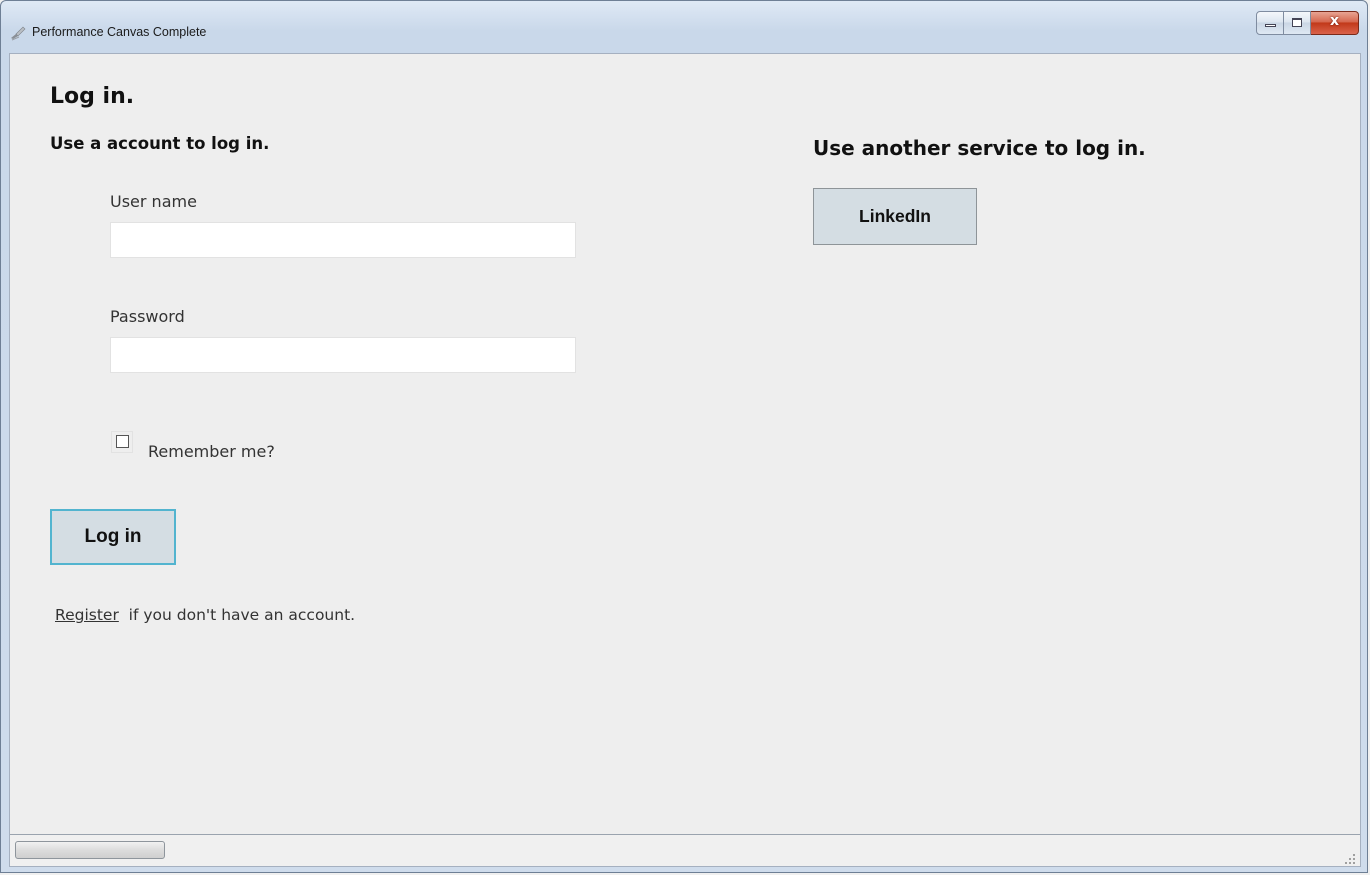 This screenshot has width=1370, height=875. I want to click on maximize-button, so click(1297, 23).